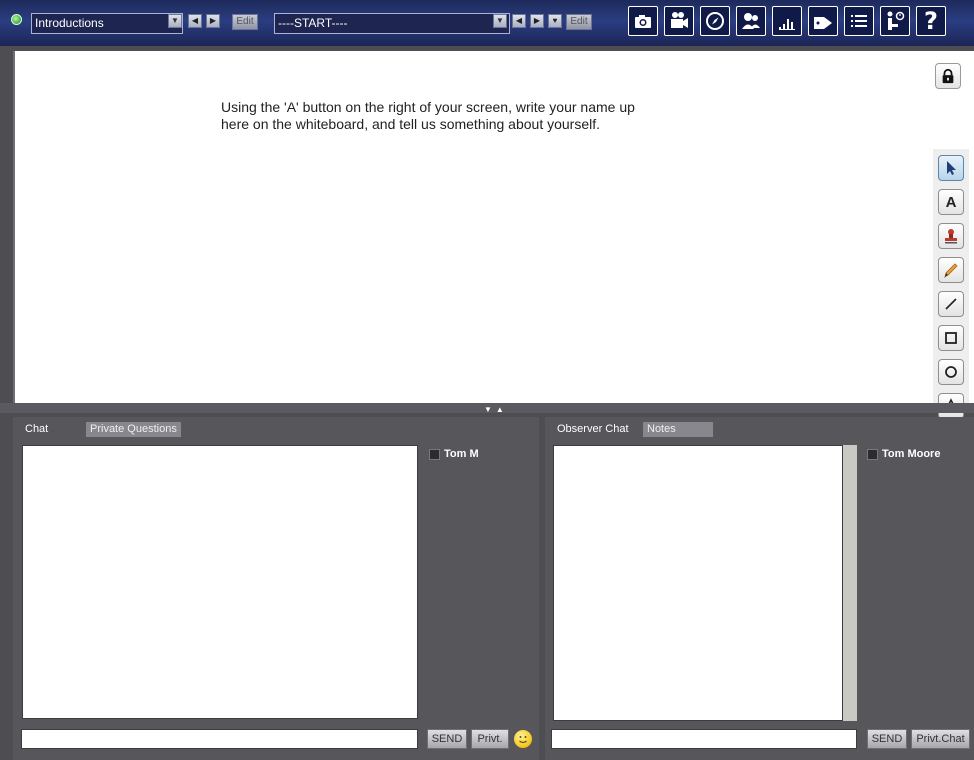  I want to click on participant-row: Tom M, so click(454, 454).